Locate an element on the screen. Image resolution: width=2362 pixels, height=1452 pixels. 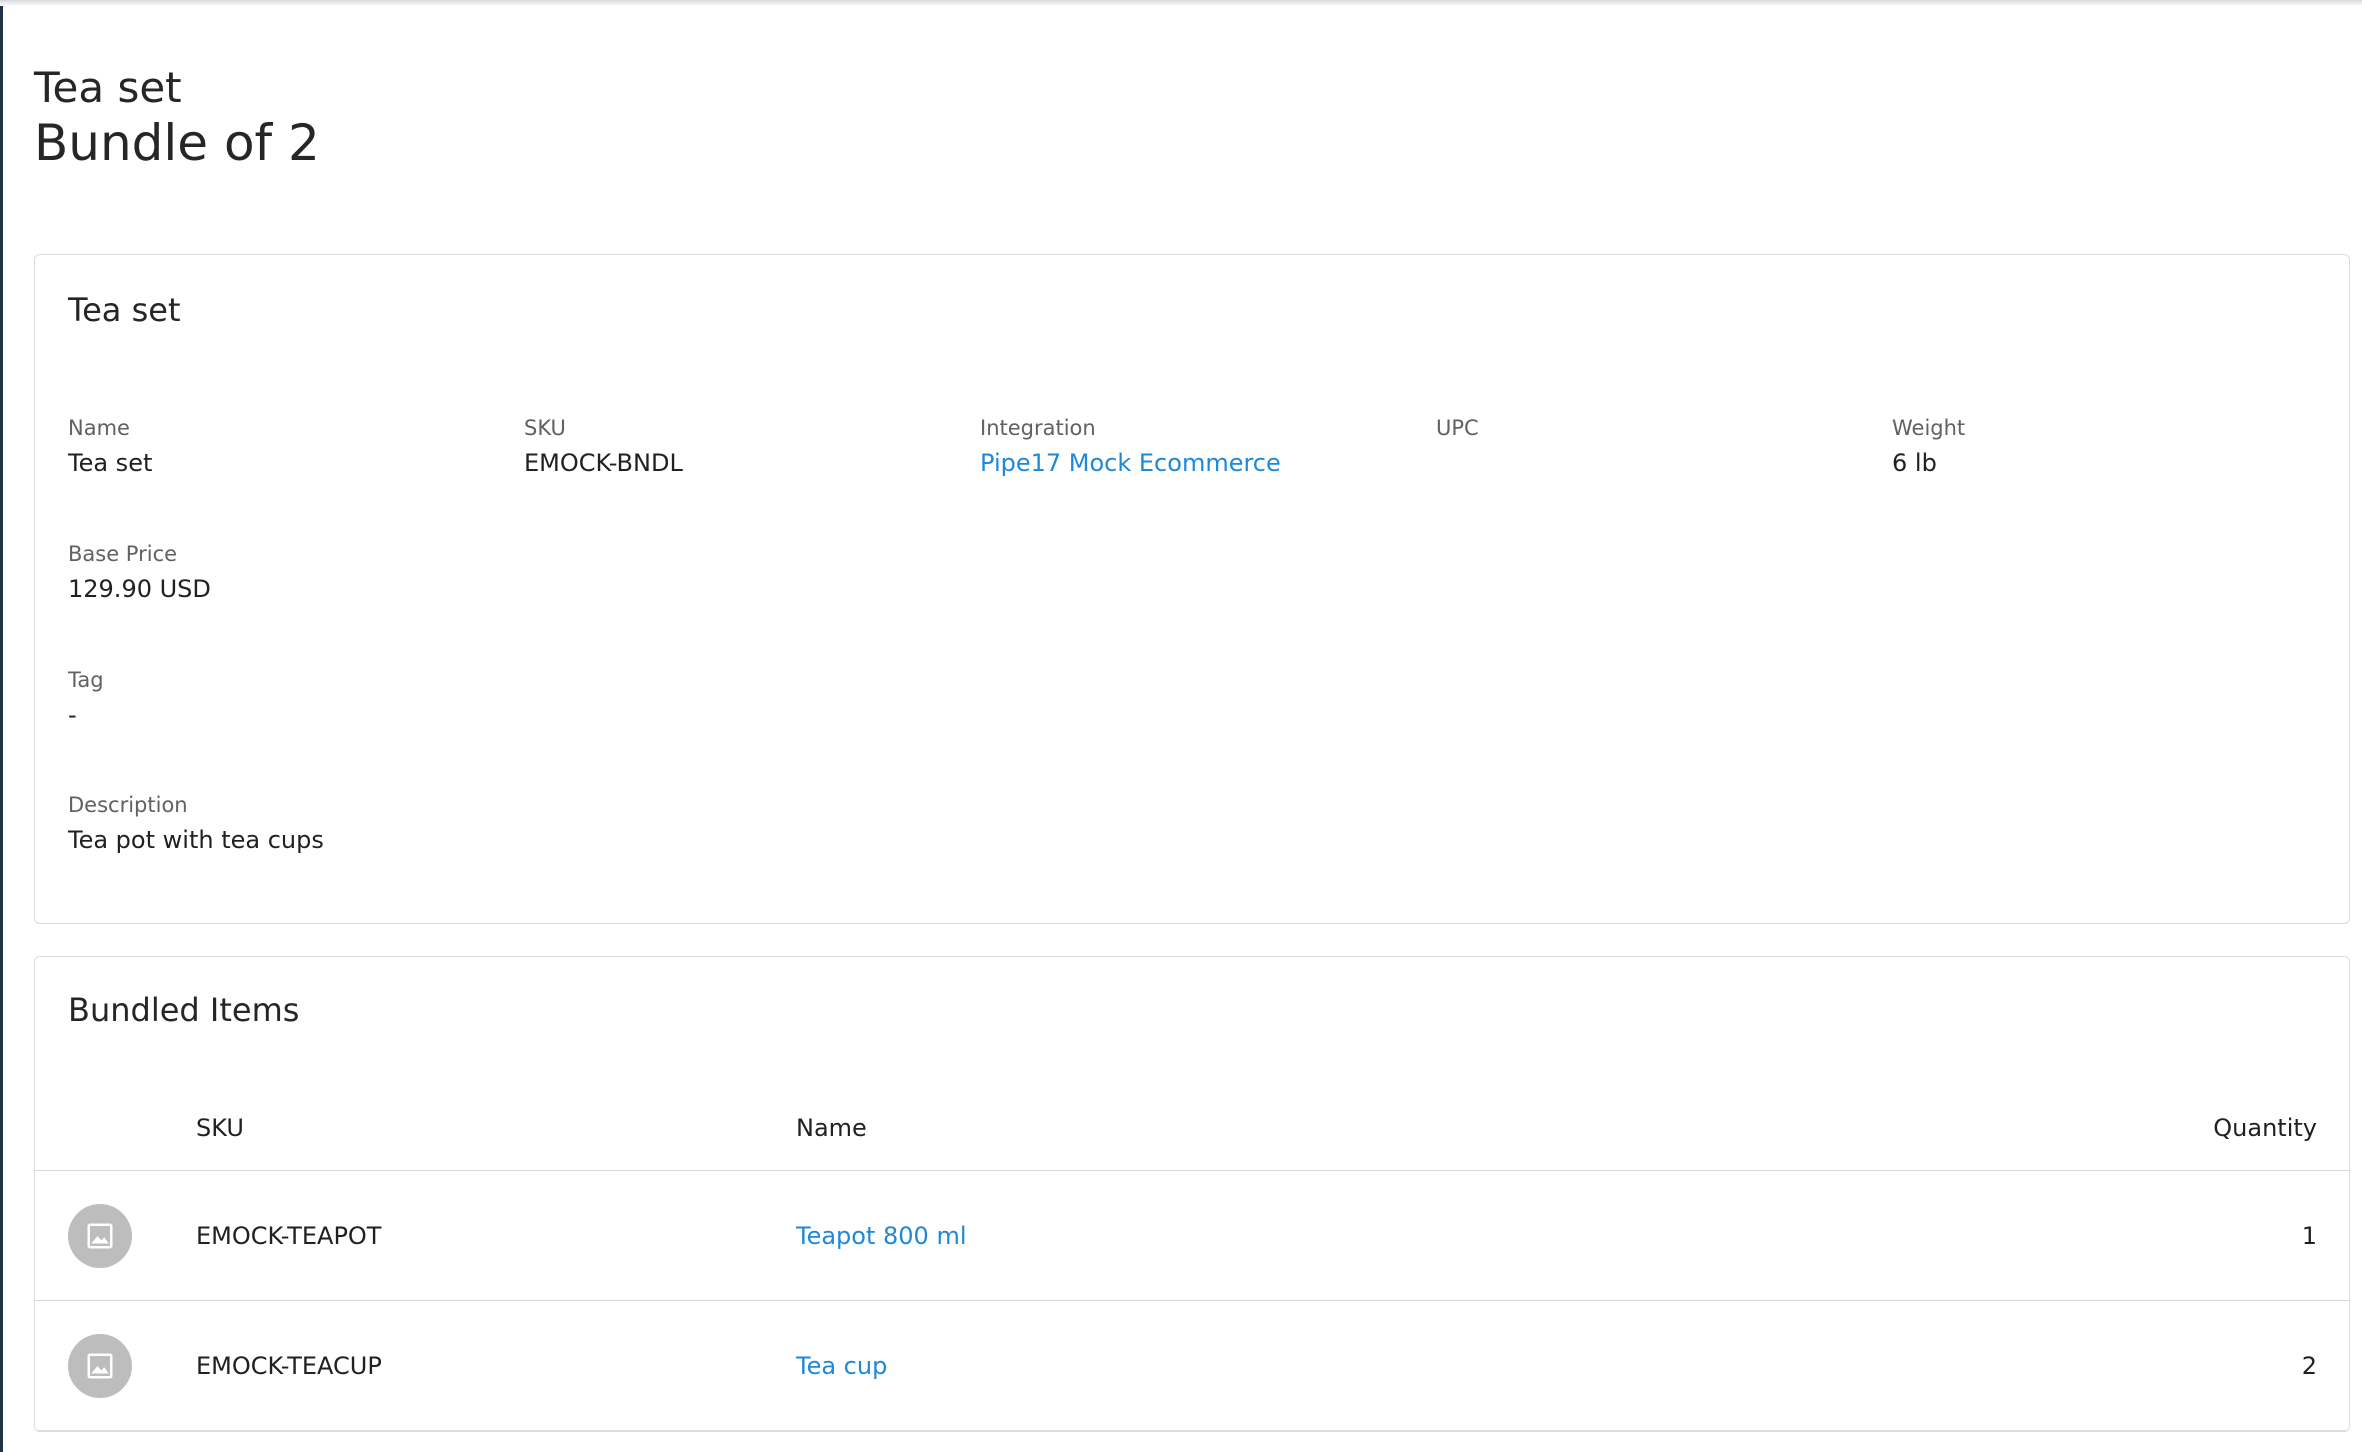
field-label: Base Price is located at coordinates (123, 554).